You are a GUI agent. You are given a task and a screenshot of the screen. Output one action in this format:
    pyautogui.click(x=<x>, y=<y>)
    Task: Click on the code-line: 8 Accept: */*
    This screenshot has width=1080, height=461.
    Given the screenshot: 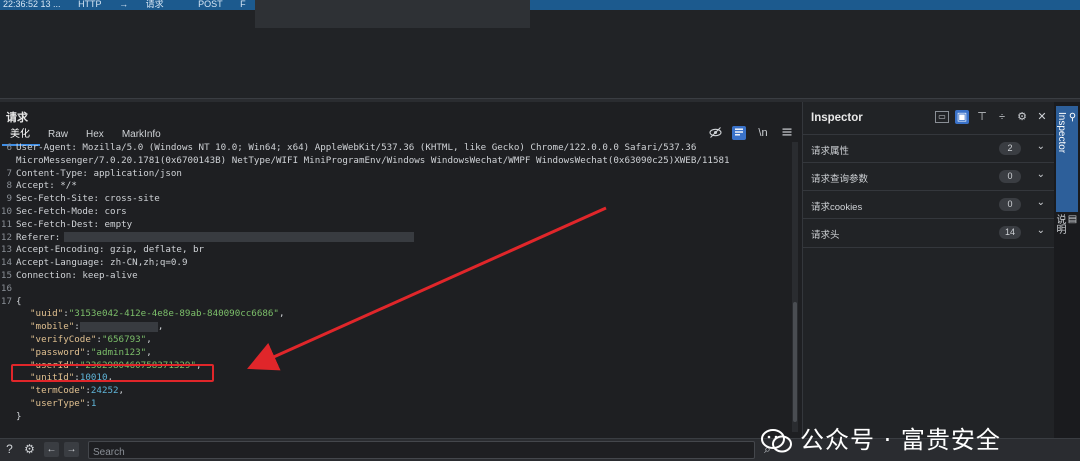 What is the action you would take?
    pyautogui.click(x=395, y=186)
    